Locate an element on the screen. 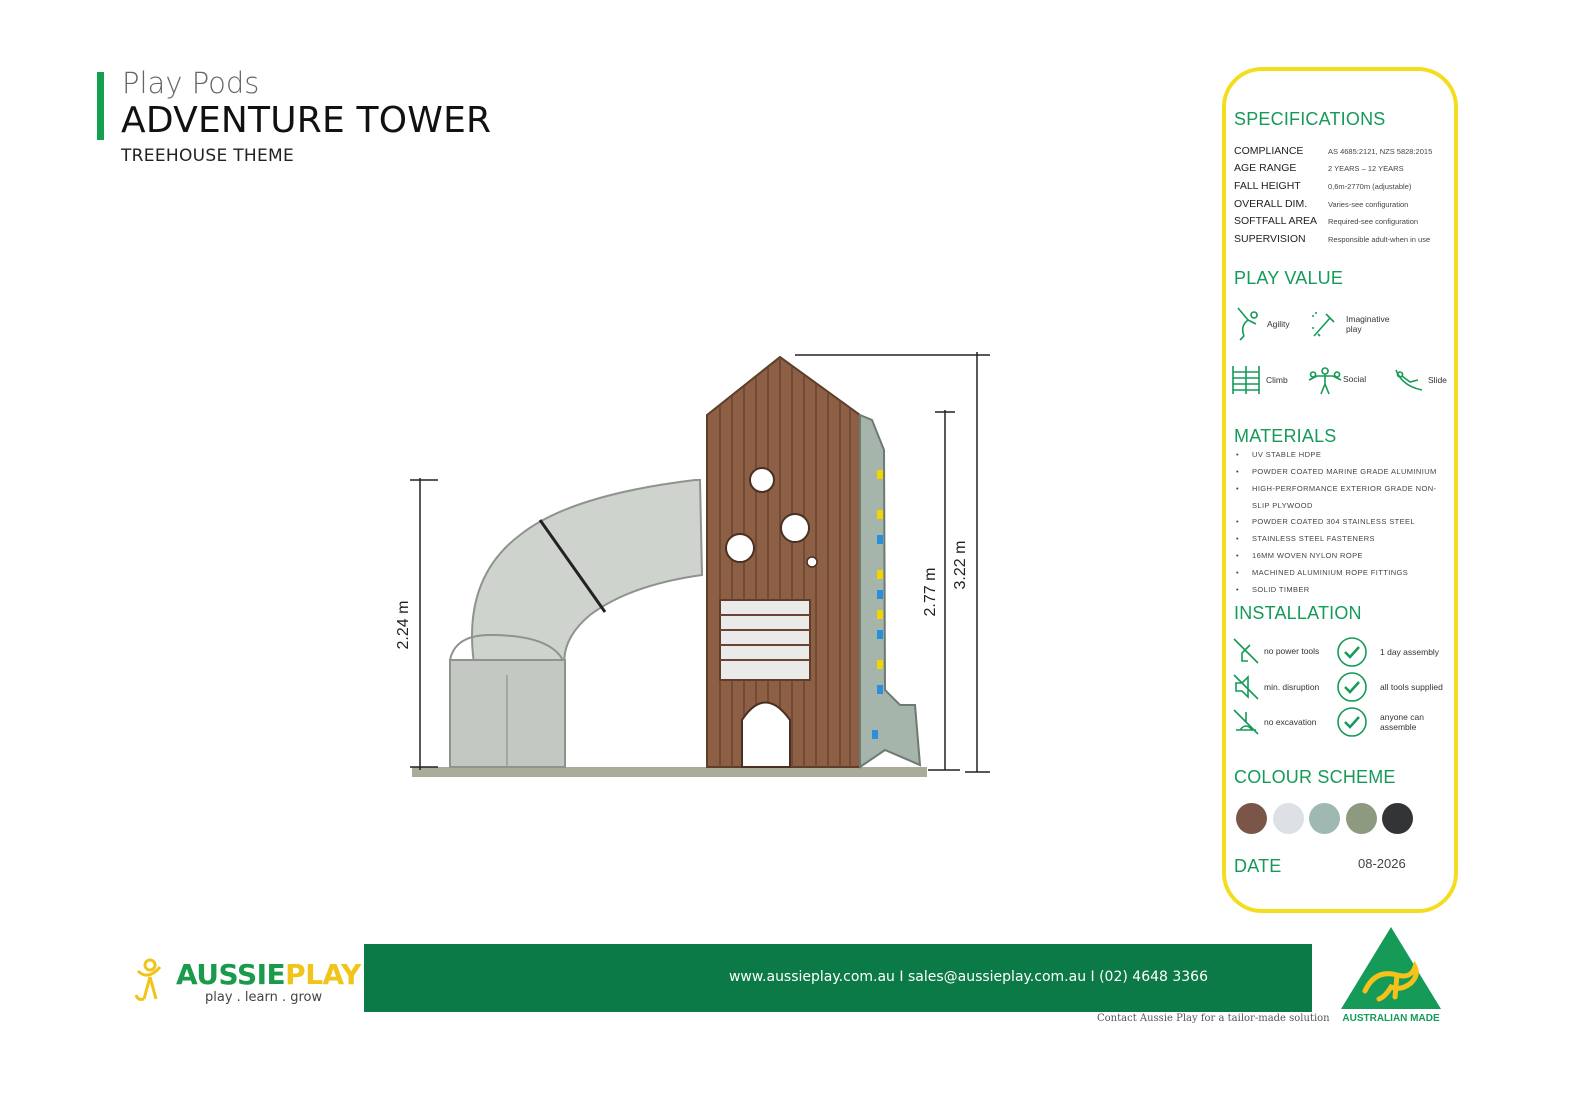 The width and height of the screenshot is (1587, 1096). slide-icon is located at coordinates (1409, 380).